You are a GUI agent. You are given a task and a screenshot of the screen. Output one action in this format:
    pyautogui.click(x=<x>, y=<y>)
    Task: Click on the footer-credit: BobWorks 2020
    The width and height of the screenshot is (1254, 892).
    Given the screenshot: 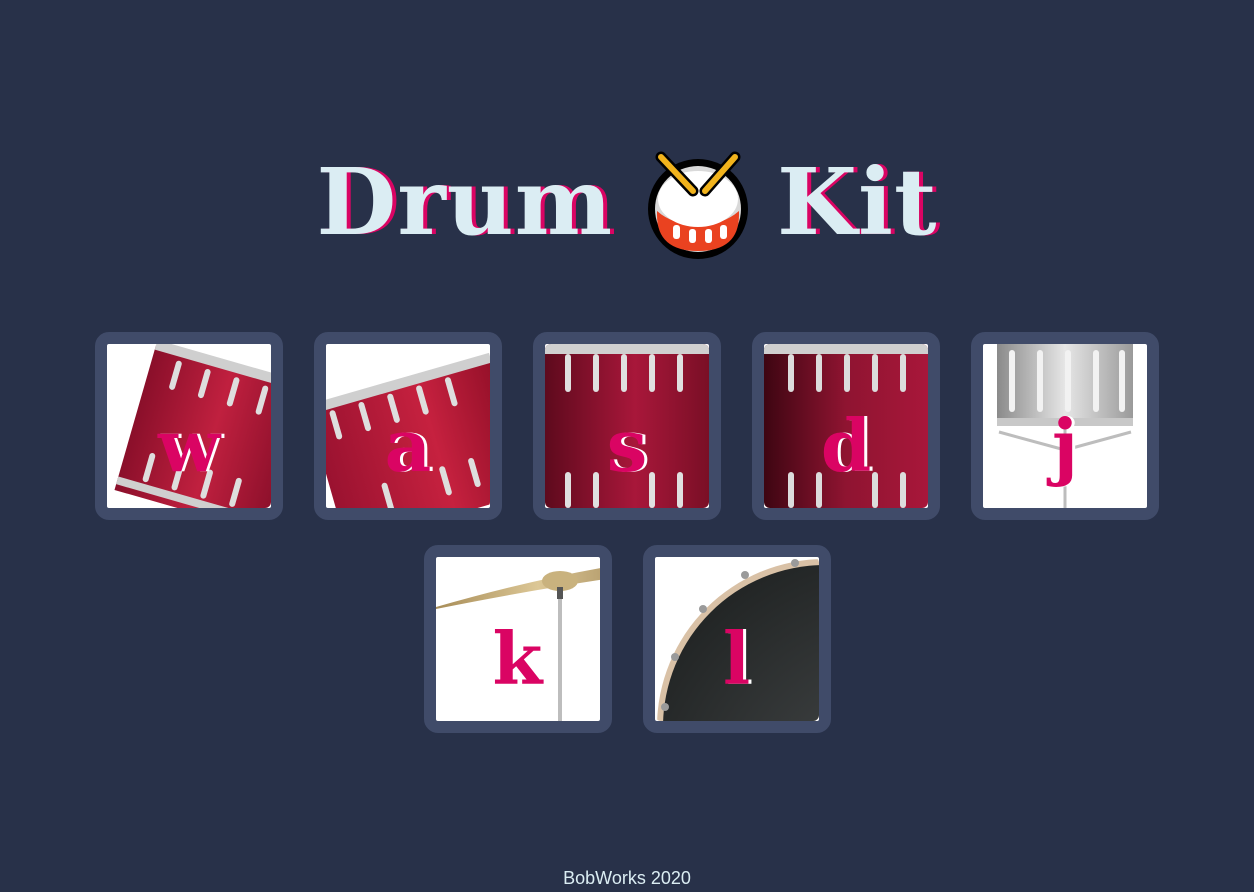 What is the action you would take?
    pyautogui.click(x=627, y=878)
    